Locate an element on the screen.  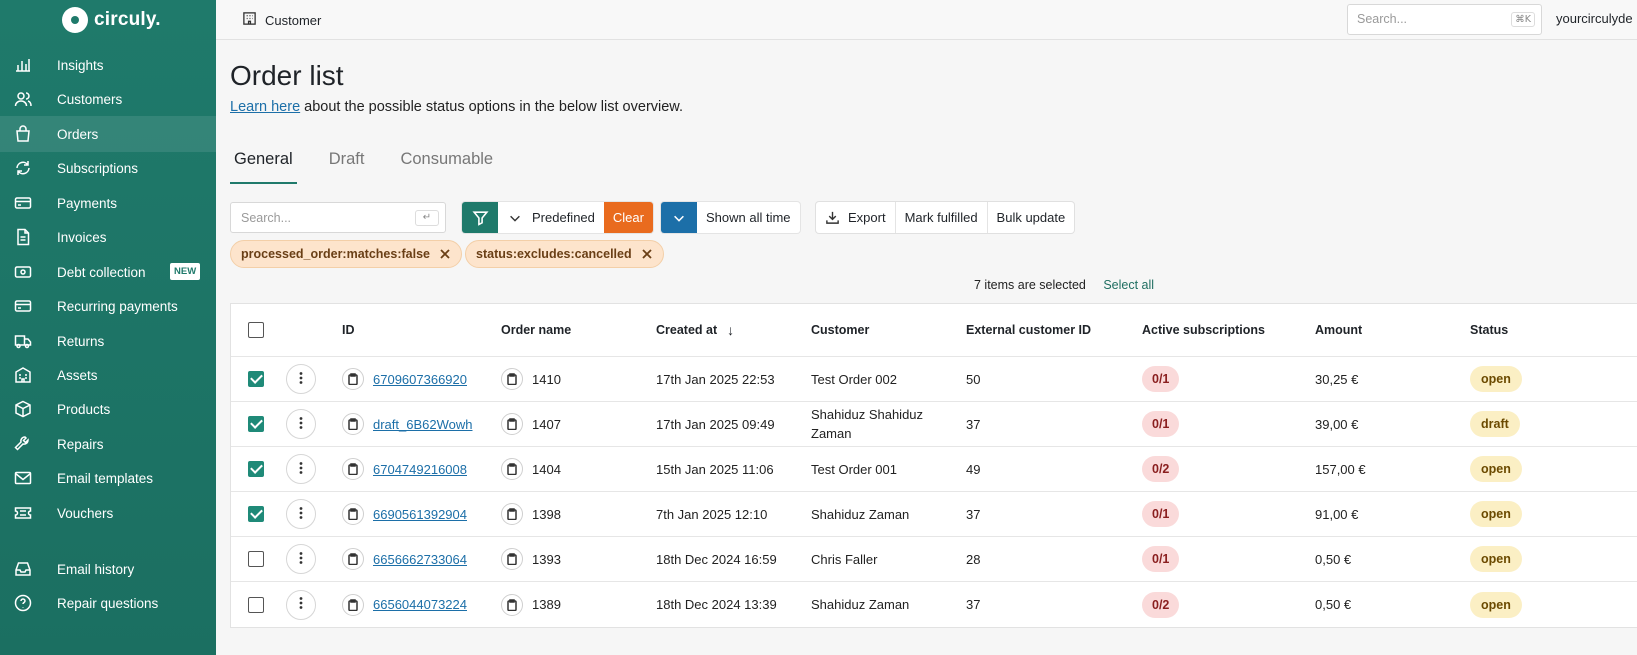
filter-button is located at coordinates (480, 217).